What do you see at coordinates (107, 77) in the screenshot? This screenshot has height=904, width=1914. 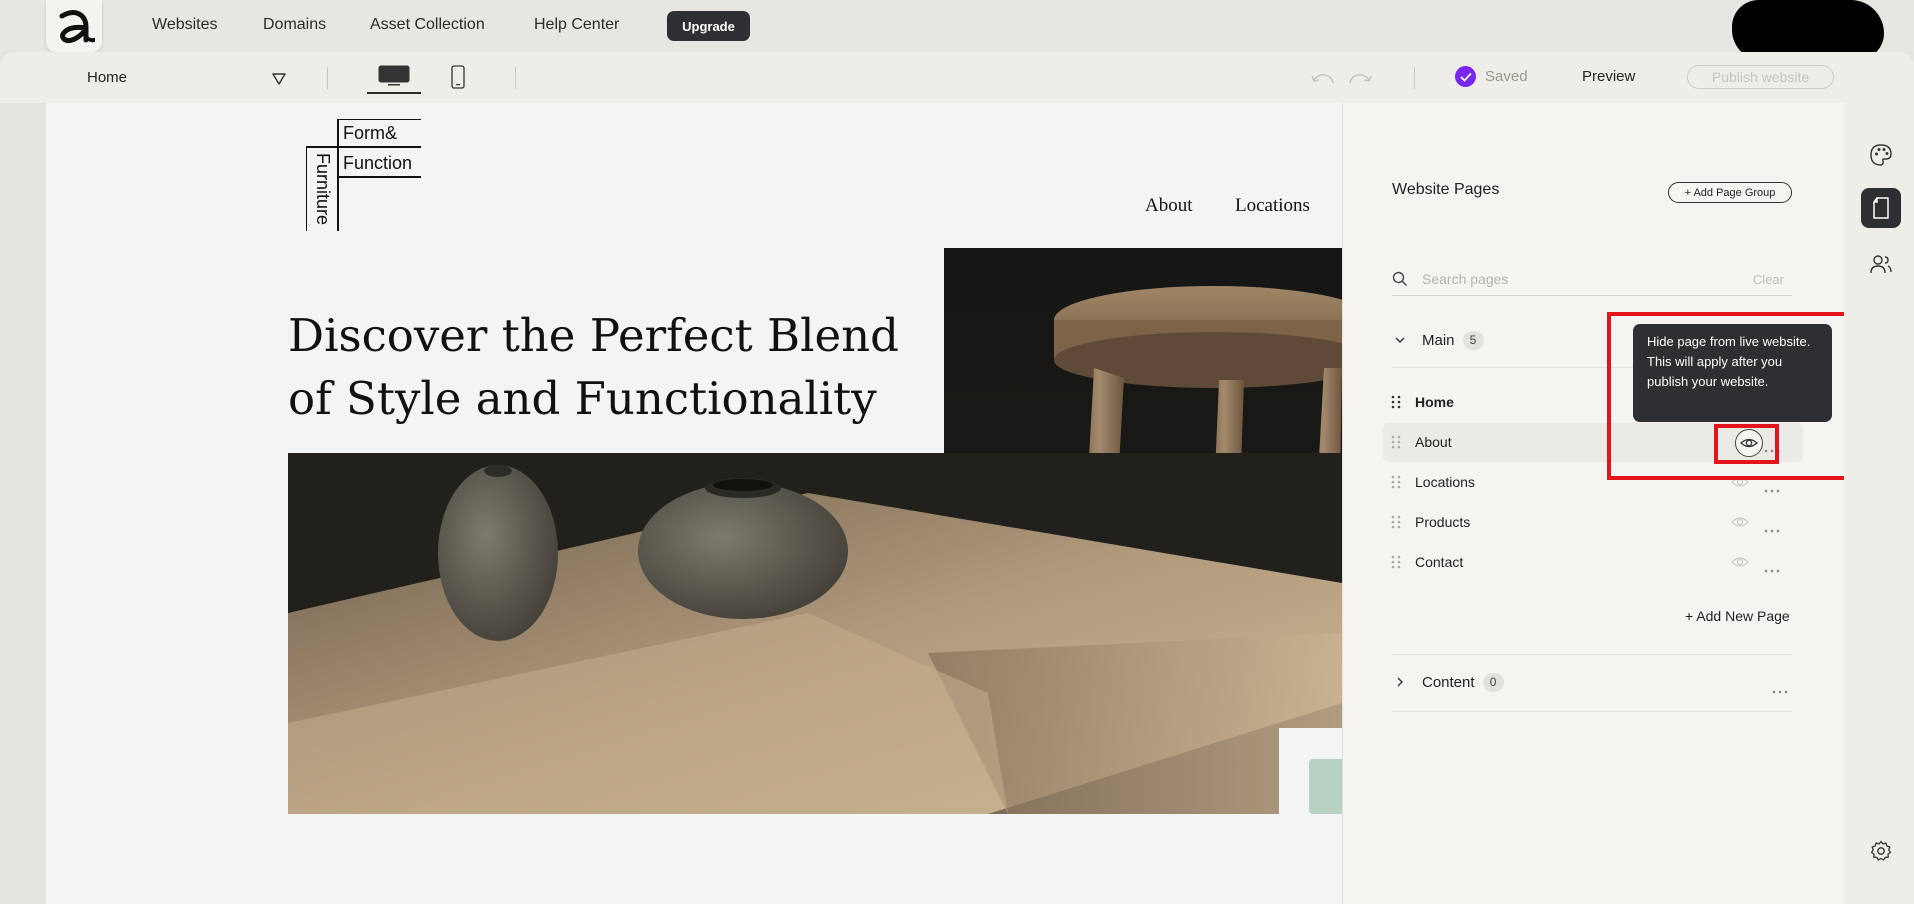 I see `page-select-value: Home` at bounding box center [107, 77].